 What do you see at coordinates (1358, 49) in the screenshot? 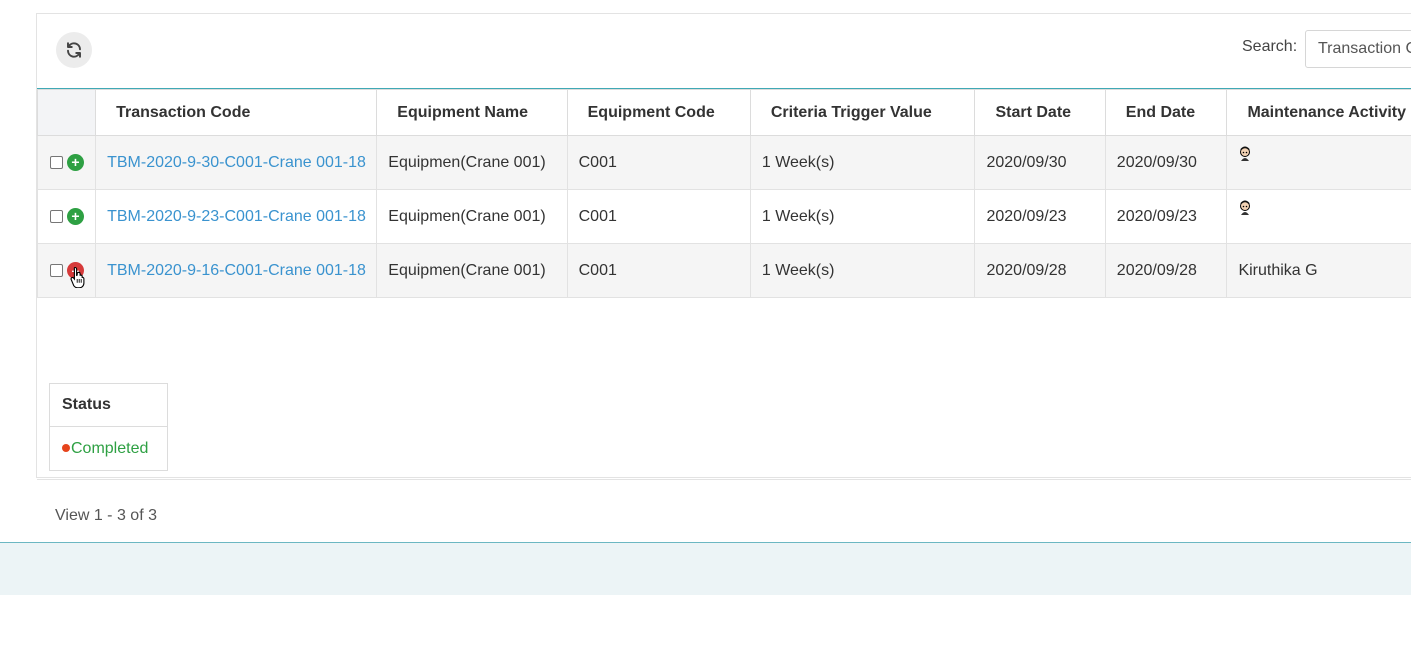
I see `search-input` at bounding box center [1358, 49].